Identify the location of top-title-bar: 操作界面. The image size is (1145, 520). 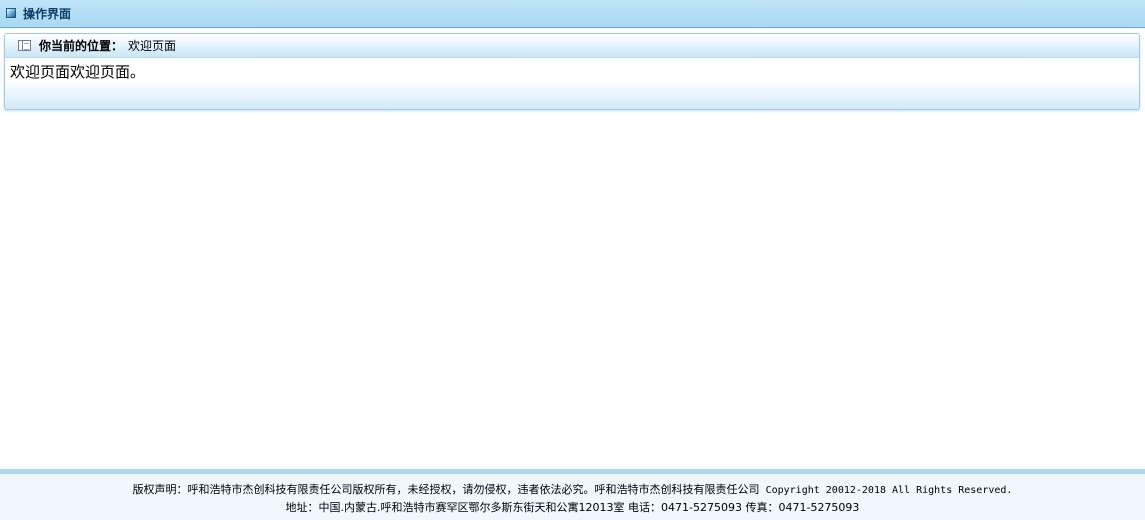
(572, 14).